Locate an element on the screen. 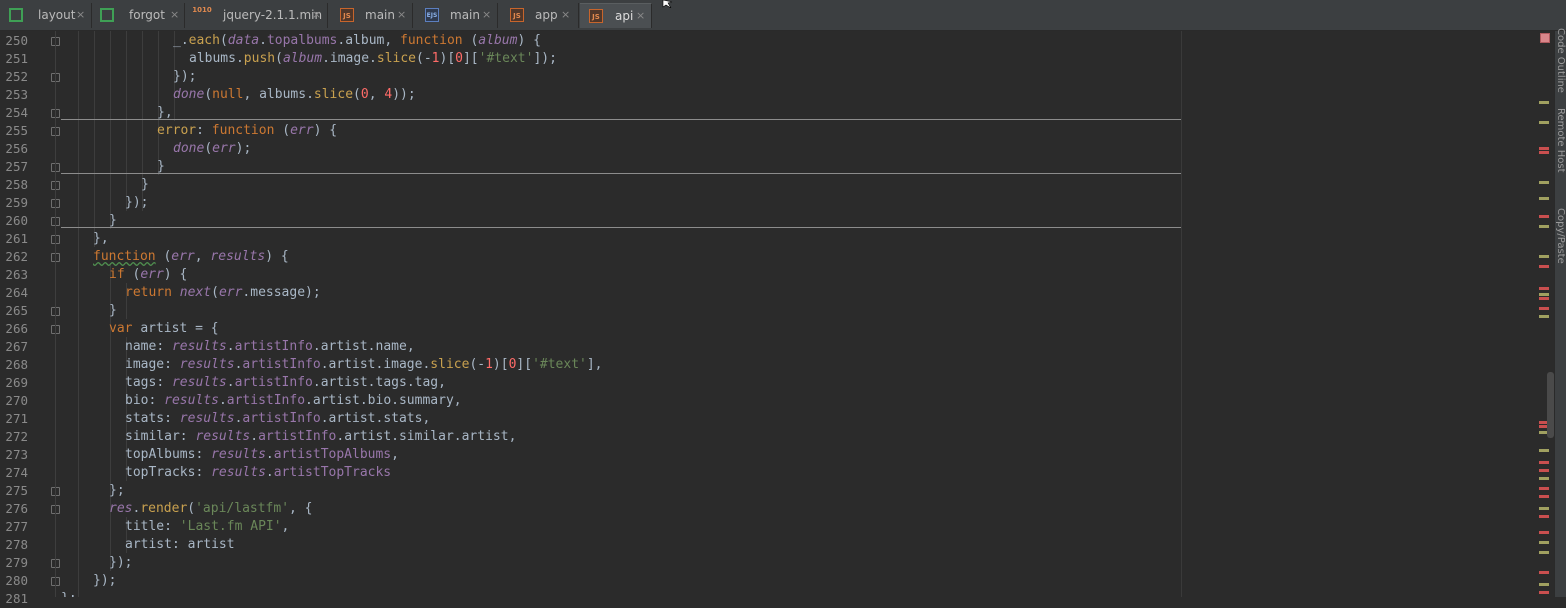  line-number: 252 is located at coordinates (16, 76).